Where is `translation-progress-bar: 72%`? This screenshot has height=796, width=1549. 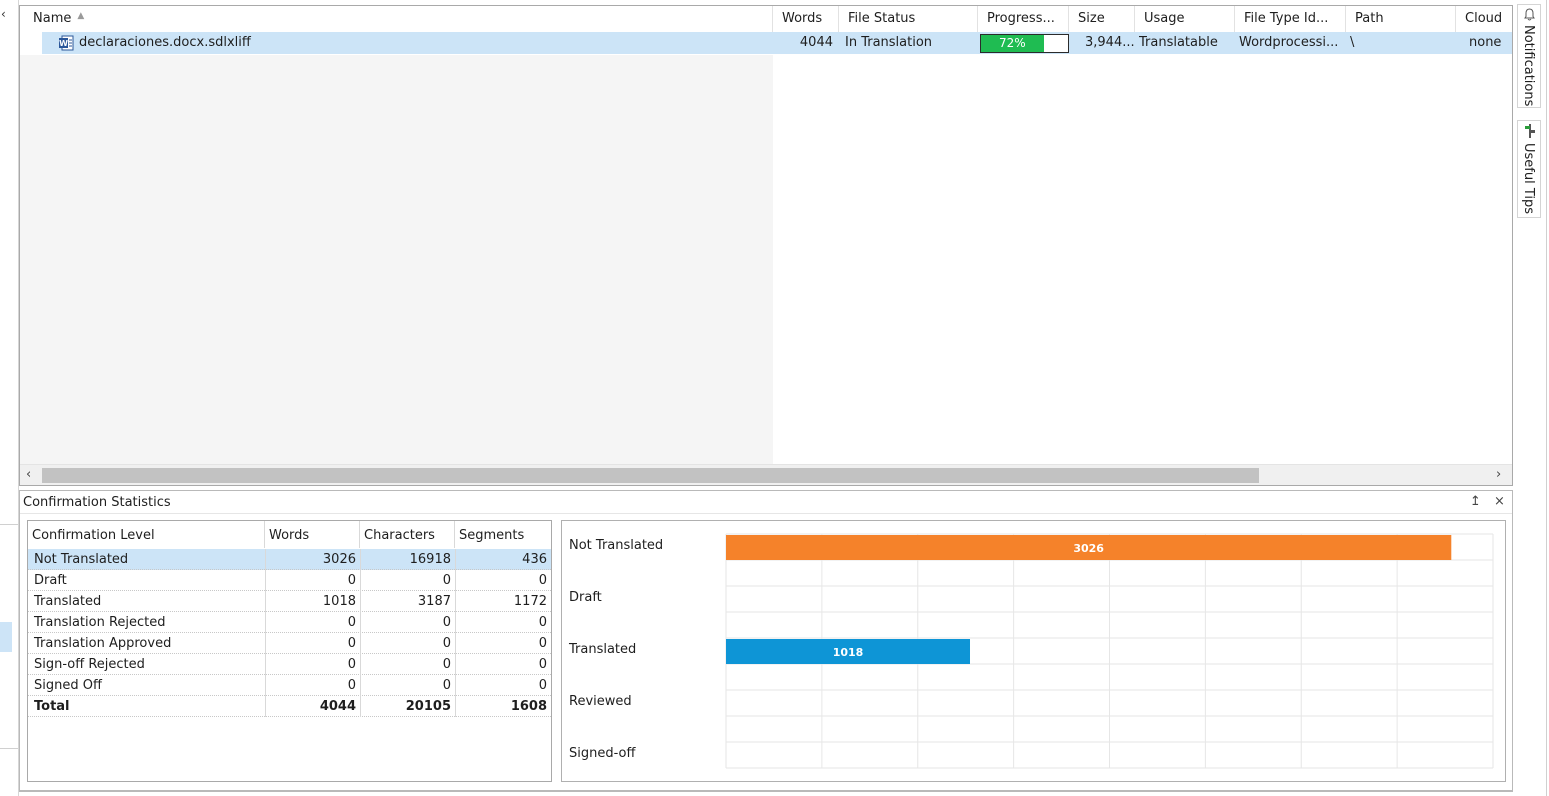
translation-progress-bar: 72% is located at coordinates (1024, 43).